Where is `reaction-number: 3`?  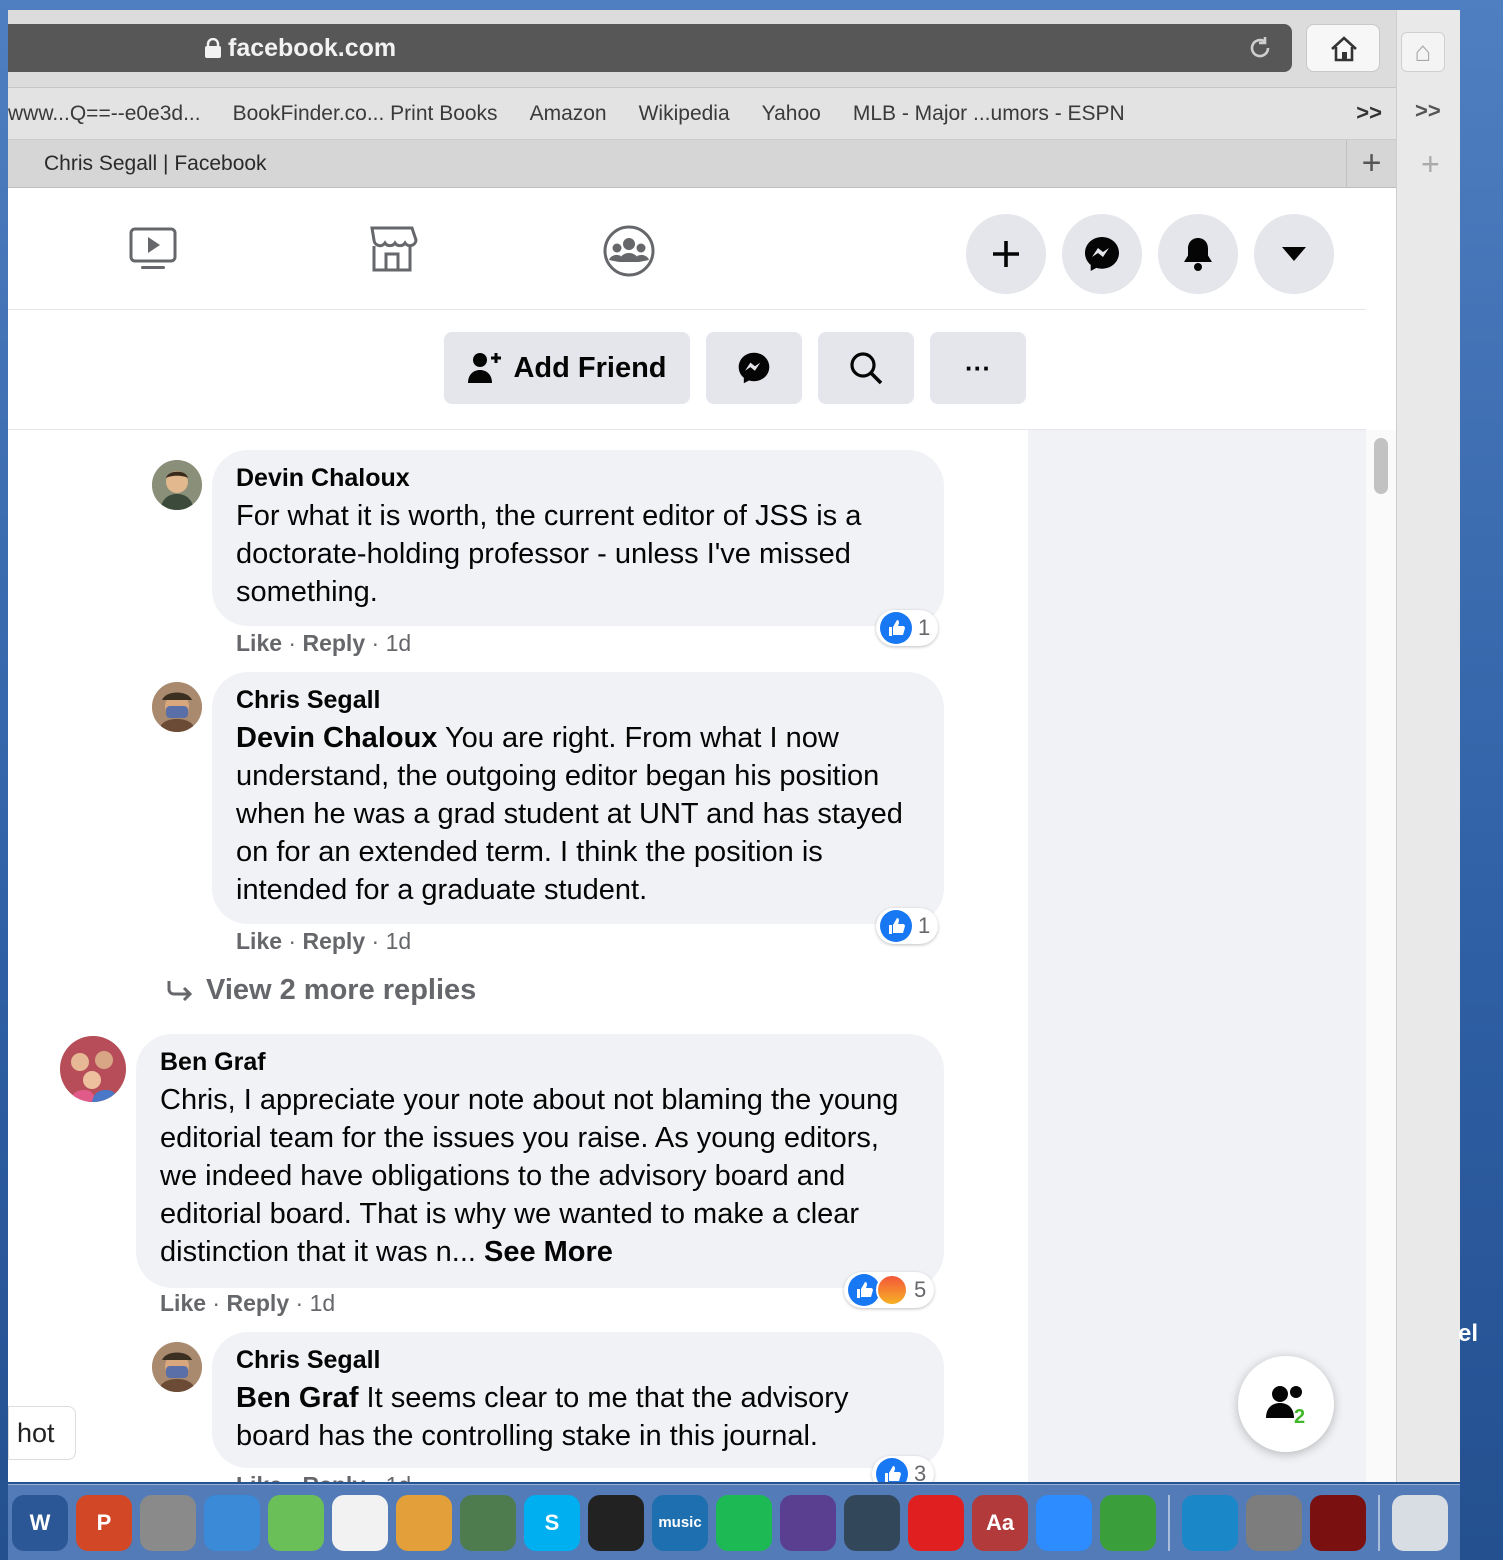
reaction-number: 3 is located at coordinates (920, 1471).